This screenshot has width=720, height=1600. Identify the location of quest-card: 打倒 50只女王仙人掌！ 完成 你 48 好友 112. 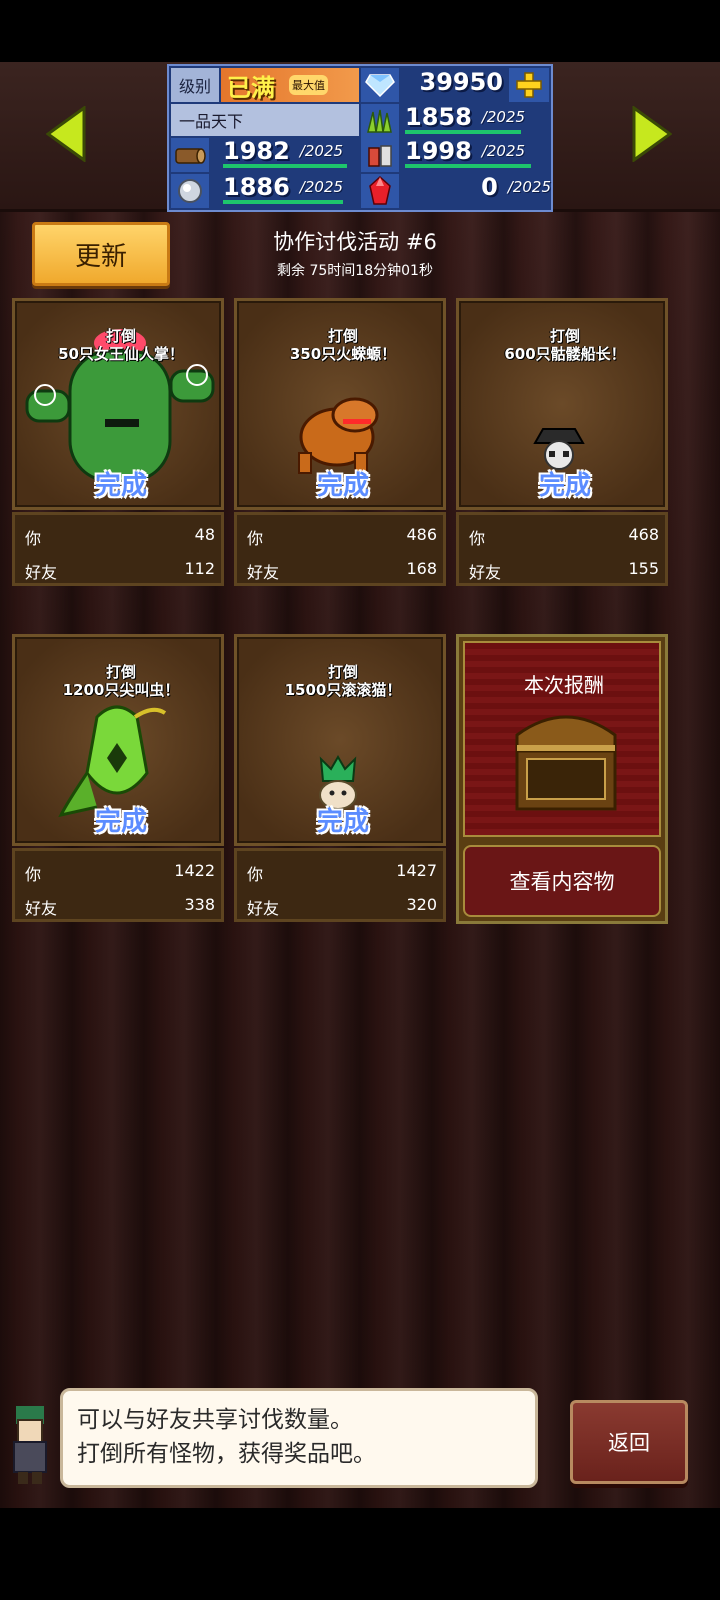
(118, 442).